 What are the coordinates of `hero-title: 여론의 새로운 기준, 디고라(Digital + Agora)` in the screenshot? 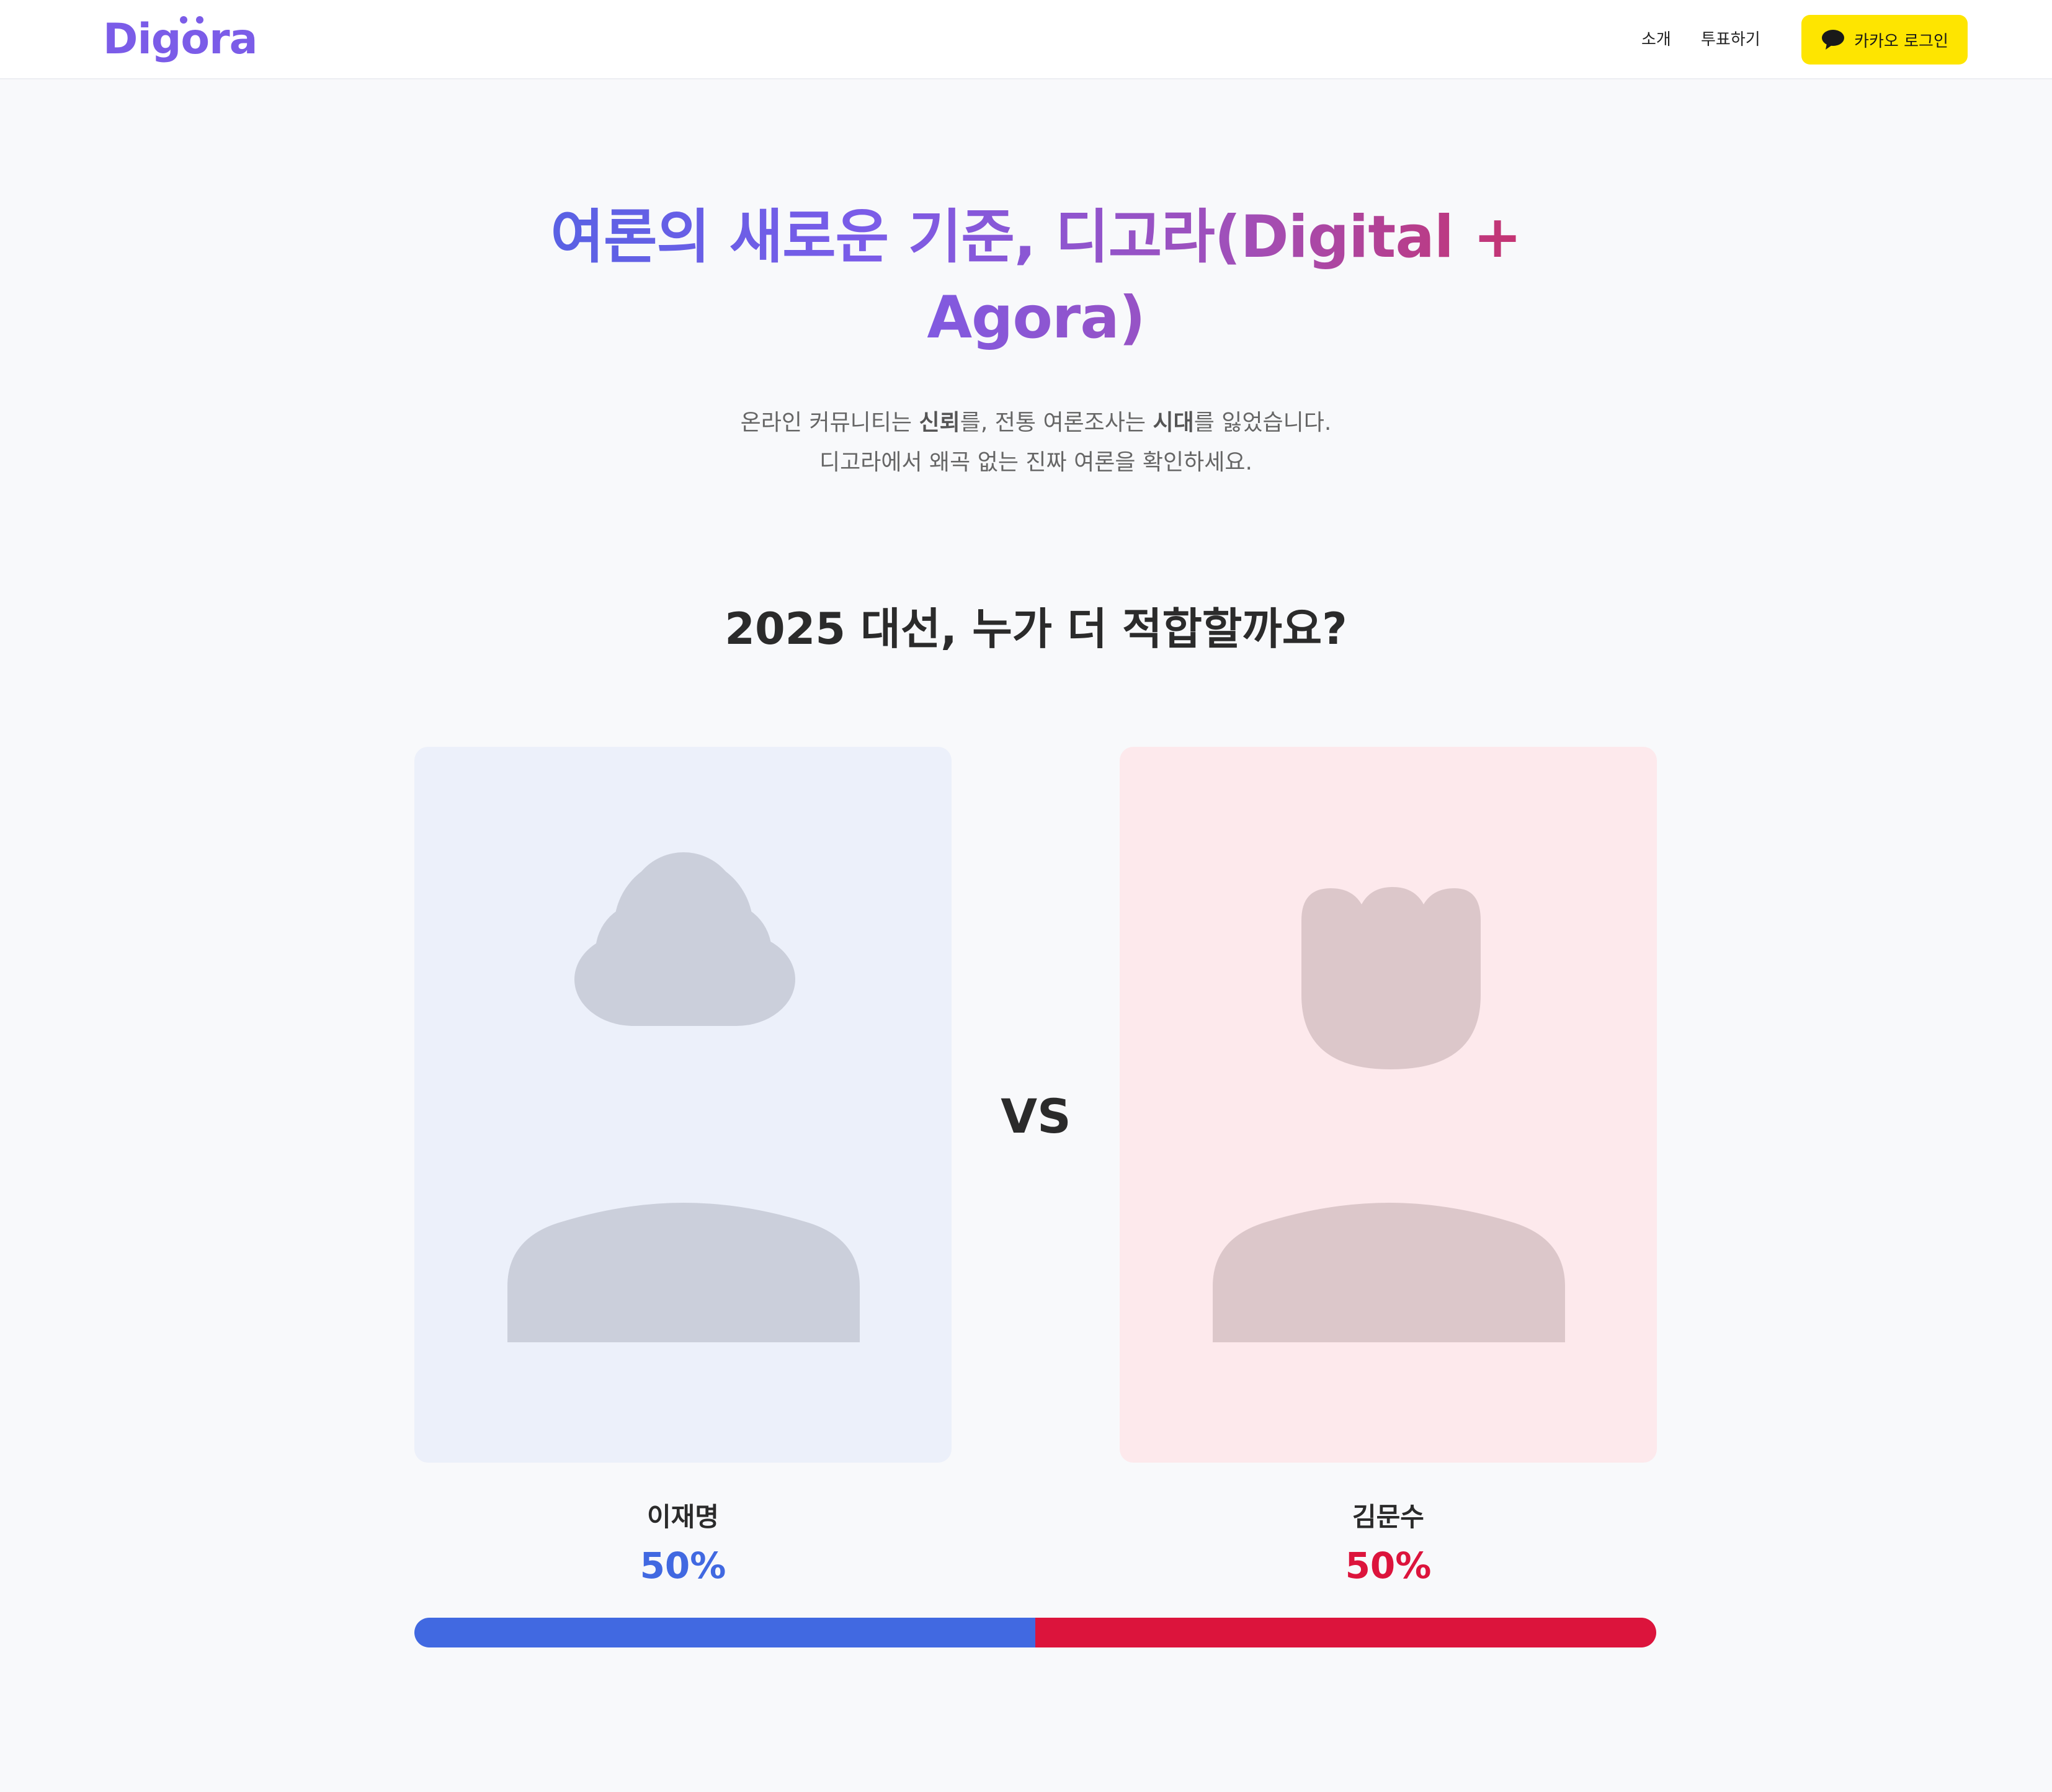 It's located at (1026, 278).